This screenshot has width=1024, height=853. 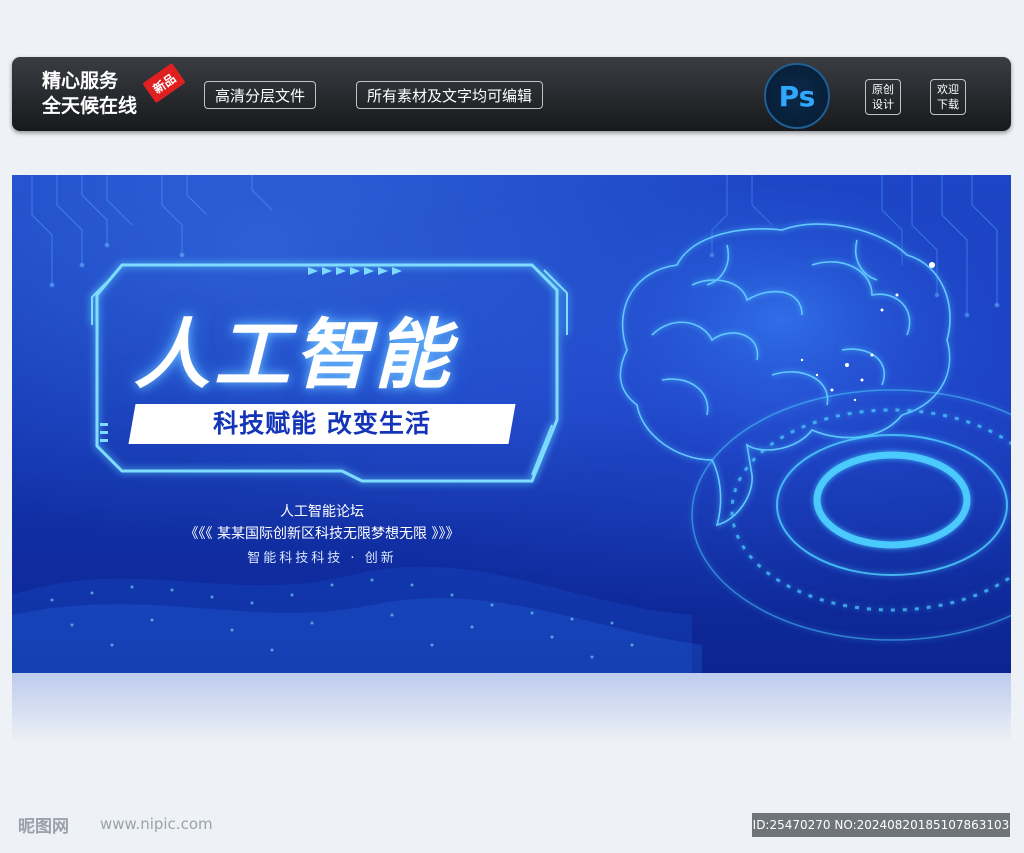 I want to click on welcome-download-line-2: 下载, so click(x=948, y=104).